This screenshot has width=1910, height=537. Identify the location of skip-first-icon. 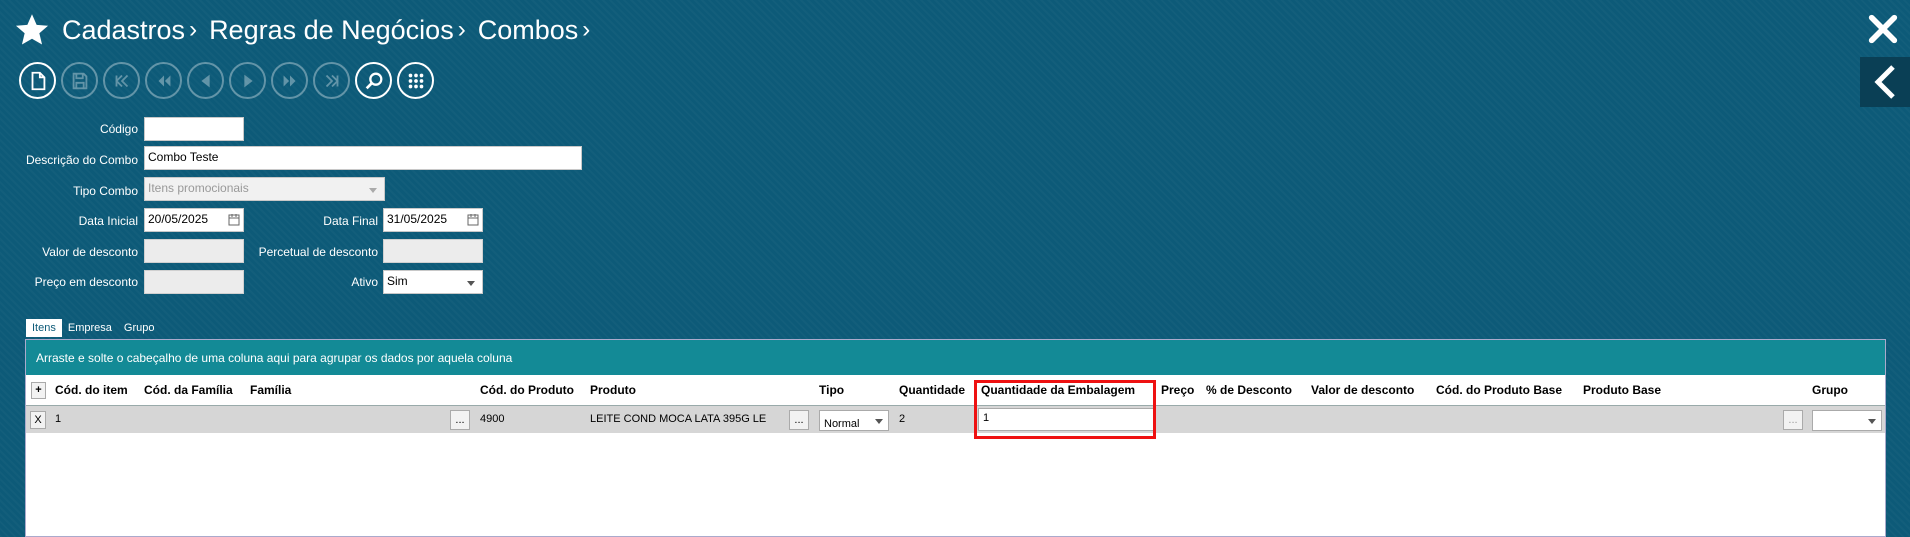
(121, 80).